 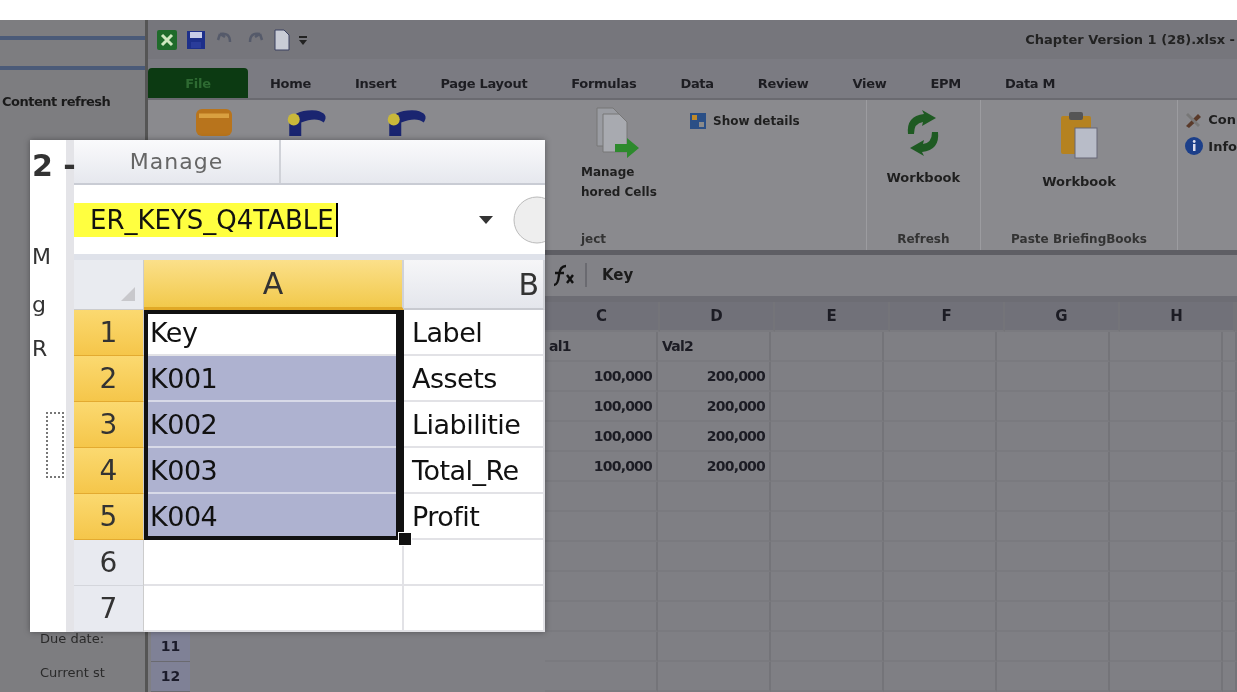 I want to click on row-header: 2, so click(x=109, y=379).